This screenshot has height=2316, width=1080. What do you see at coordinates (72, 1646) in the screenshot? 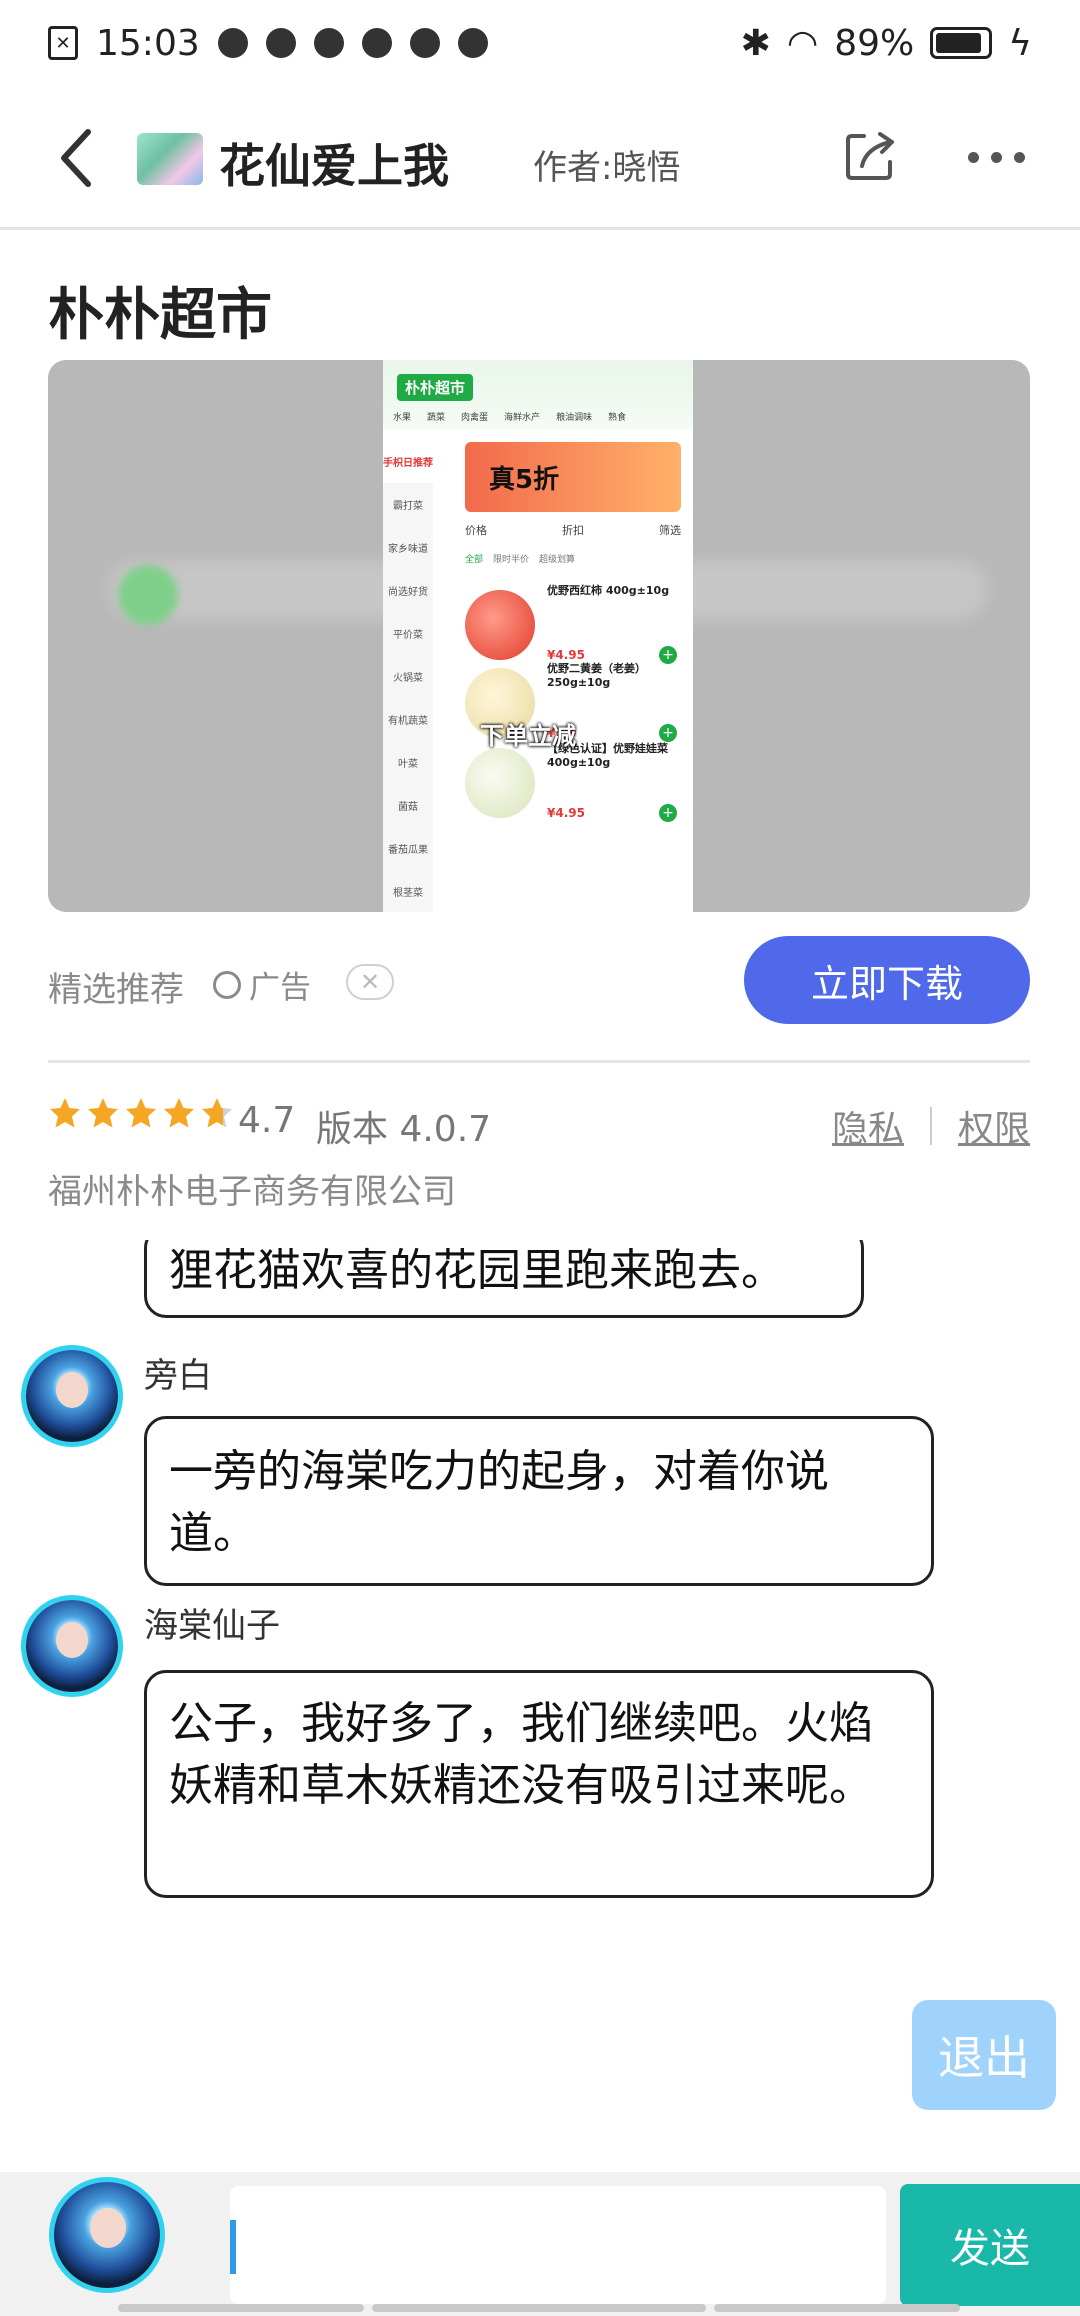
I see `character-avatar` at bounding box center [72, 1646].